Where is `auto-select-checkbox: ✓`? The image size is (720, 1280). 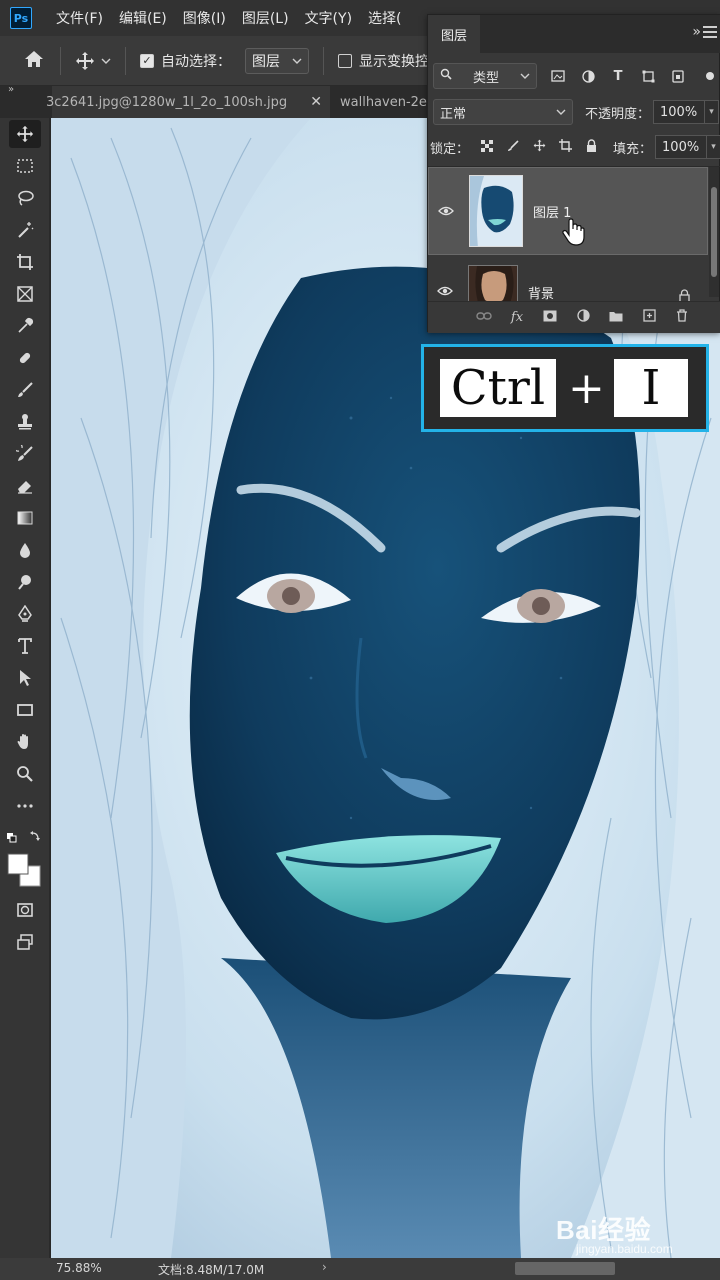 auto-select-checkbox: ✓ is located at coordinates (147, 60).